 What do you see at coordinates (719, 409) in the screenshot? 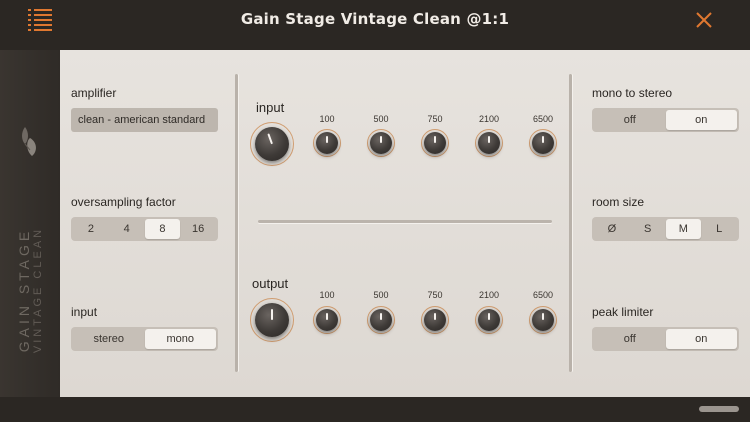
I see `home-indicator` at bounding box center [719, 409].